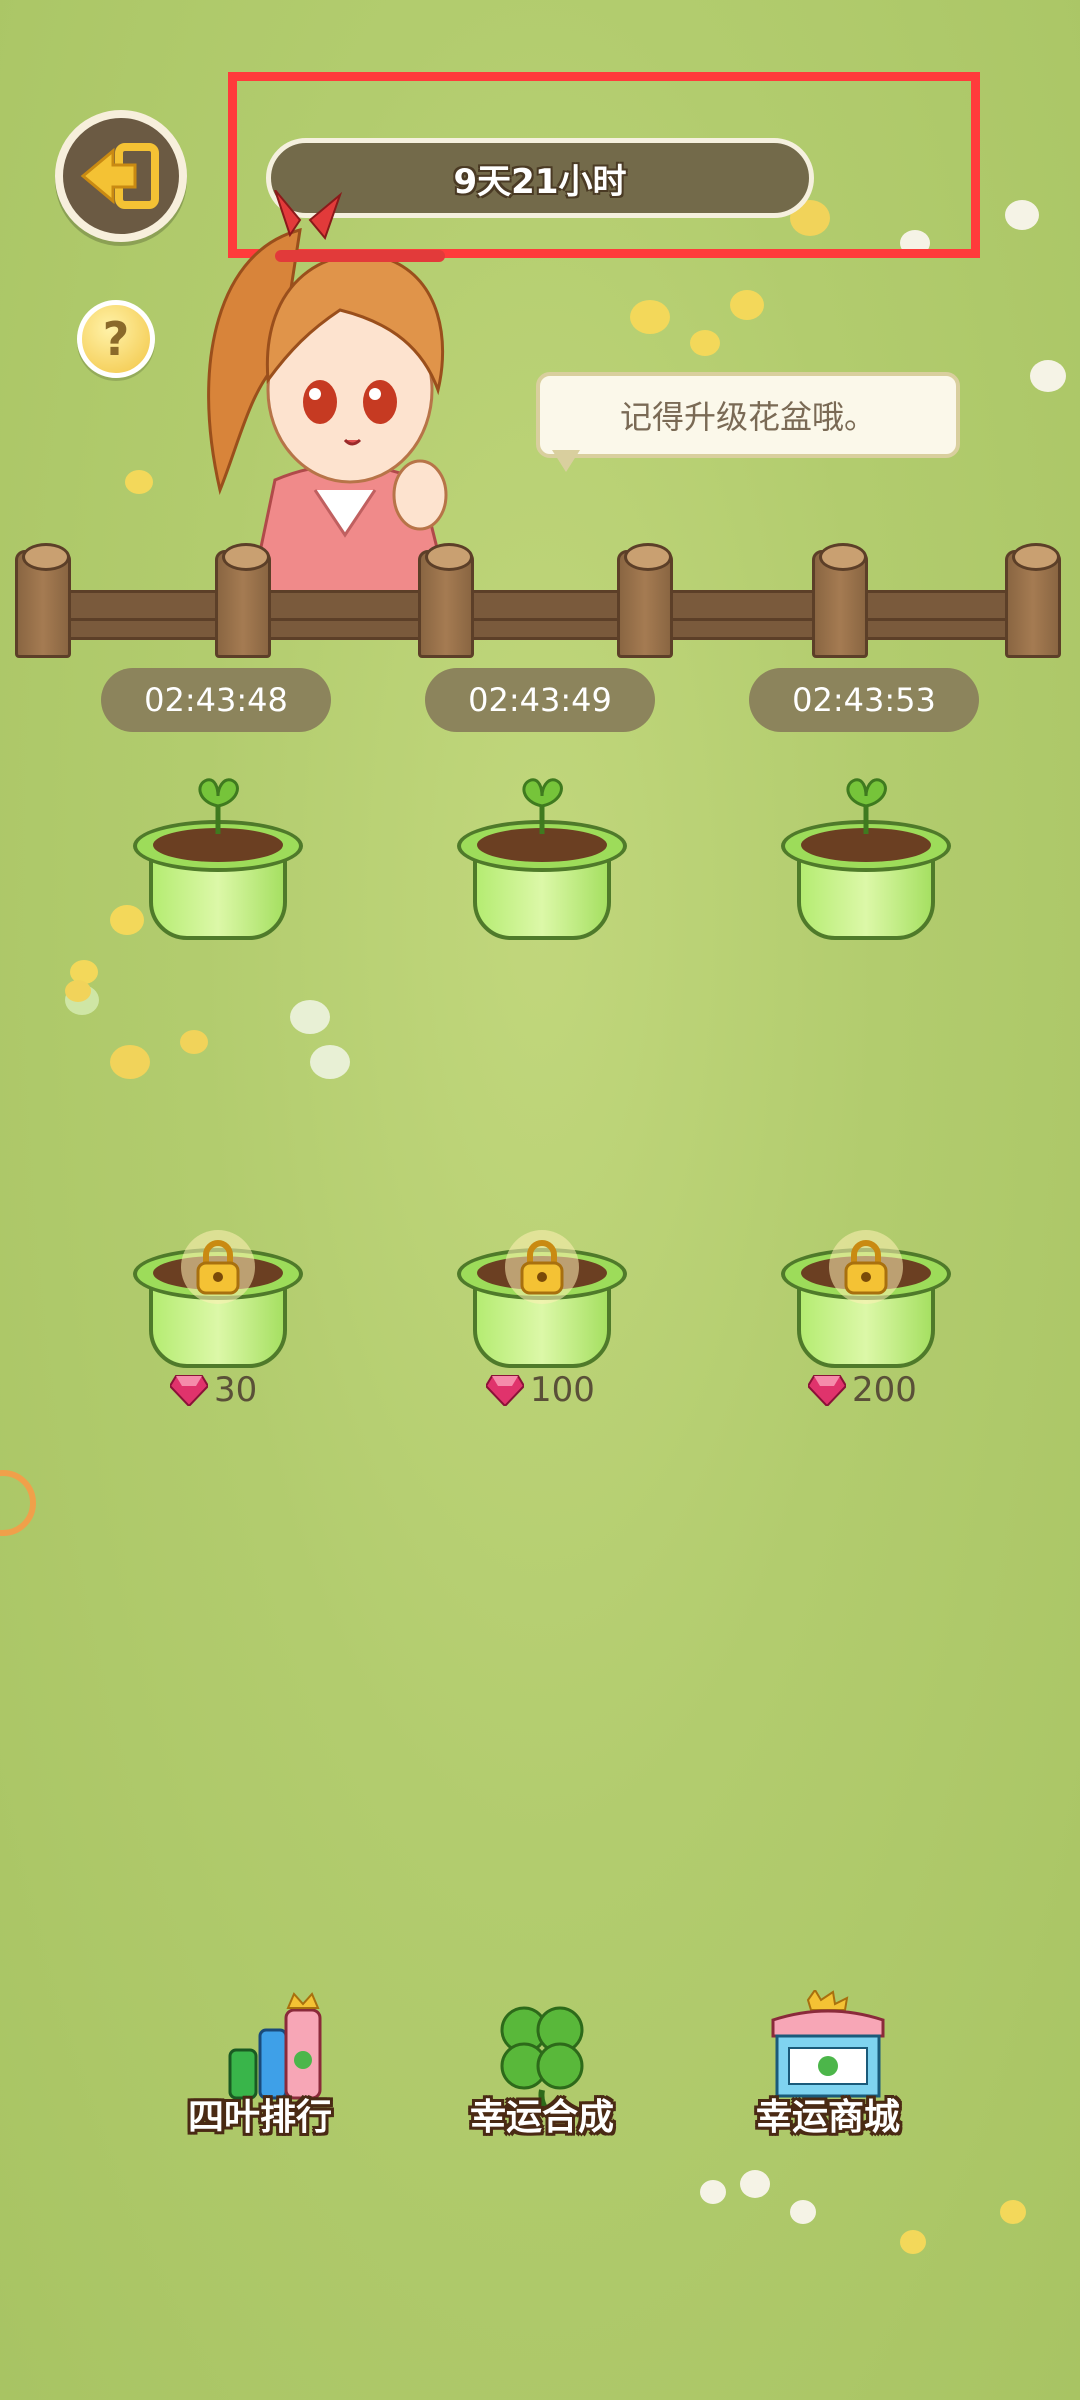  What do you see at coordinates (259, 2117) in the screenshot?
I see `leaderboard-label: 四叶排行` at bounding box center [259, 2117].